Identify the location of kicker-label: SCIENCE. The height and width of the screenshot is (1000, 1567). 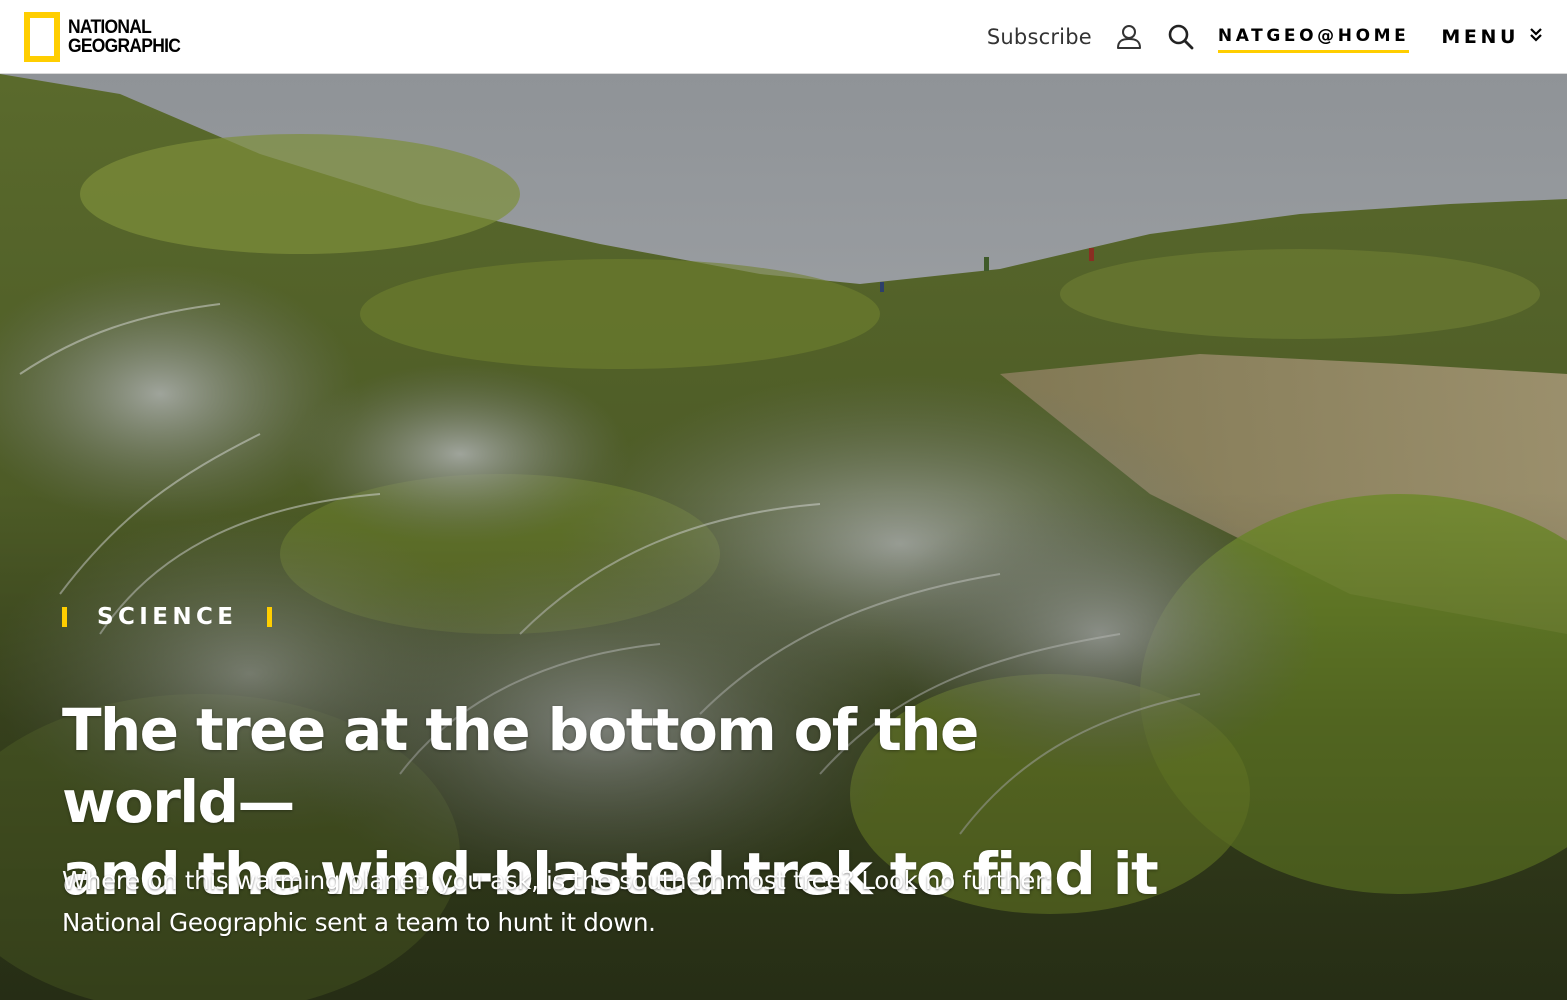
(167, 617).